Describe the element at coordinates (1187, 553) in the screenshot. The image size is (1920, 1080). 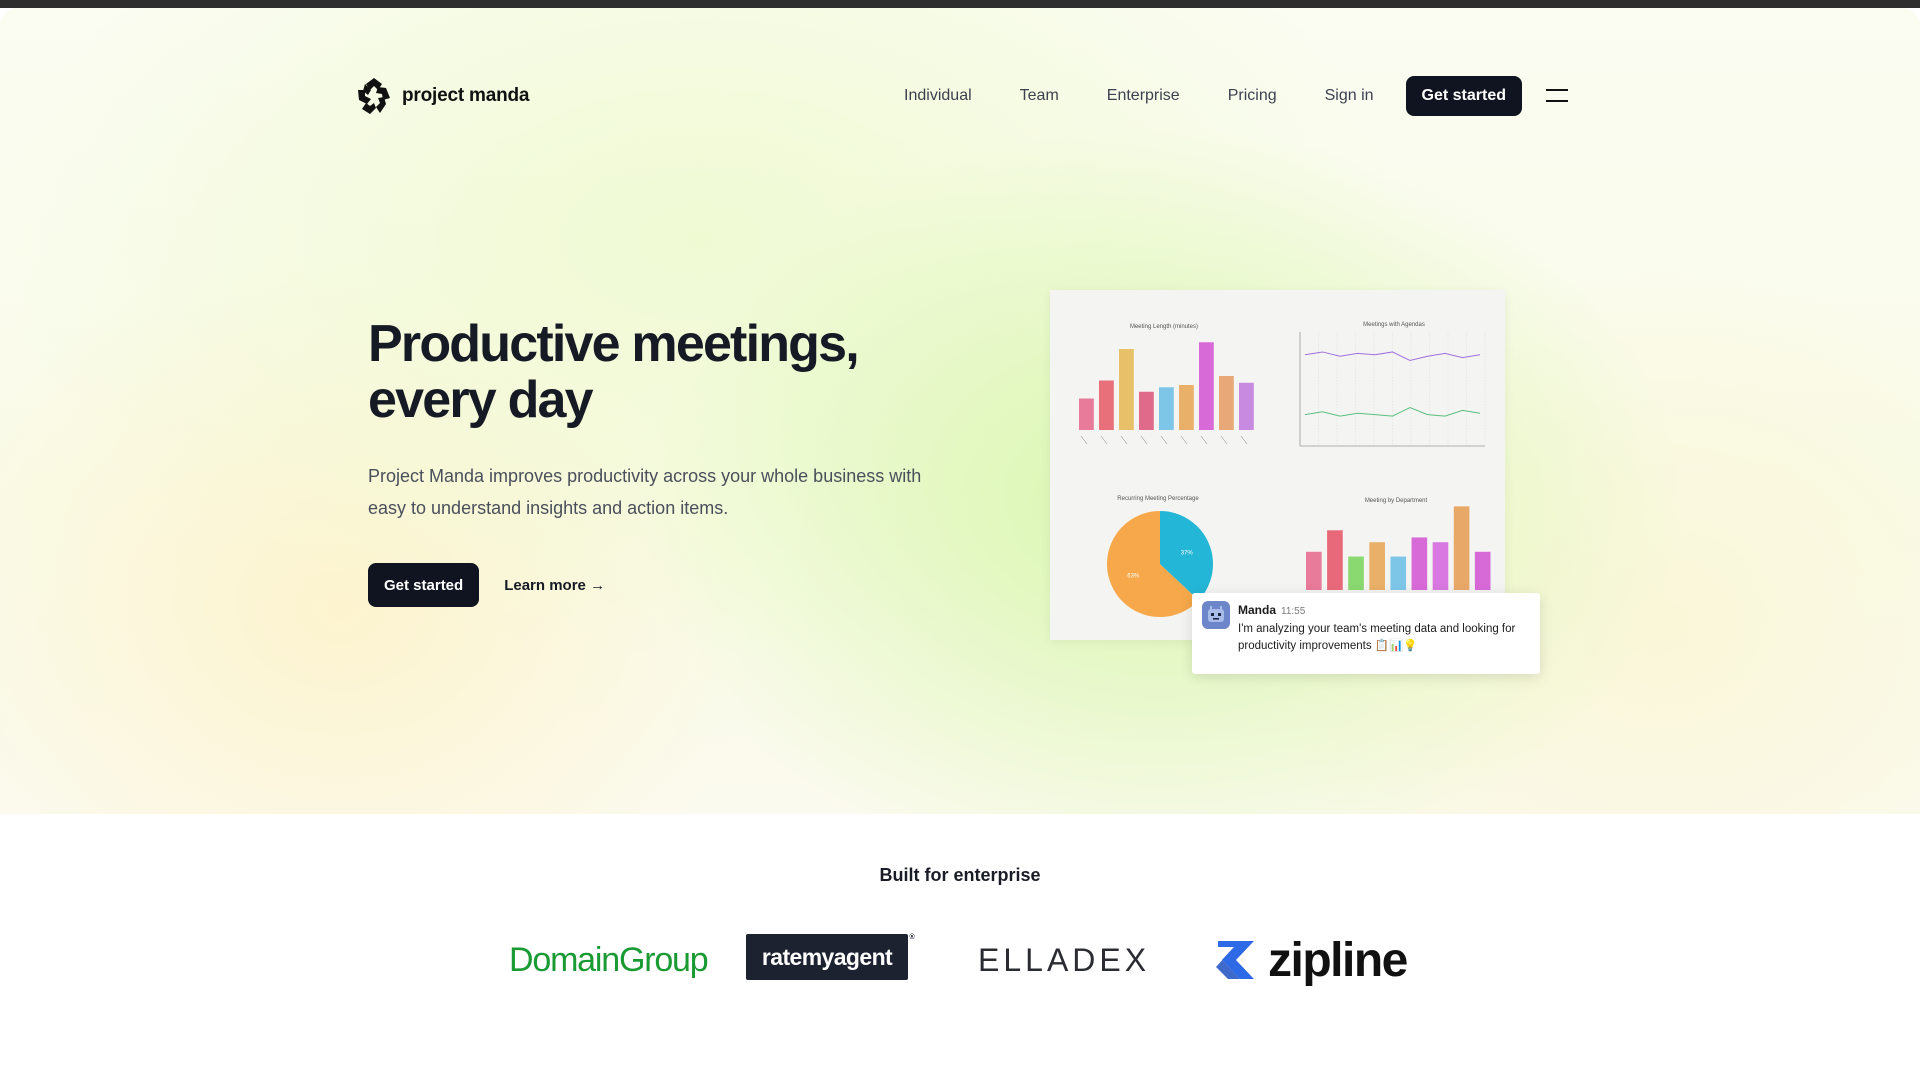
I see `pie-label: 37%` at that location.